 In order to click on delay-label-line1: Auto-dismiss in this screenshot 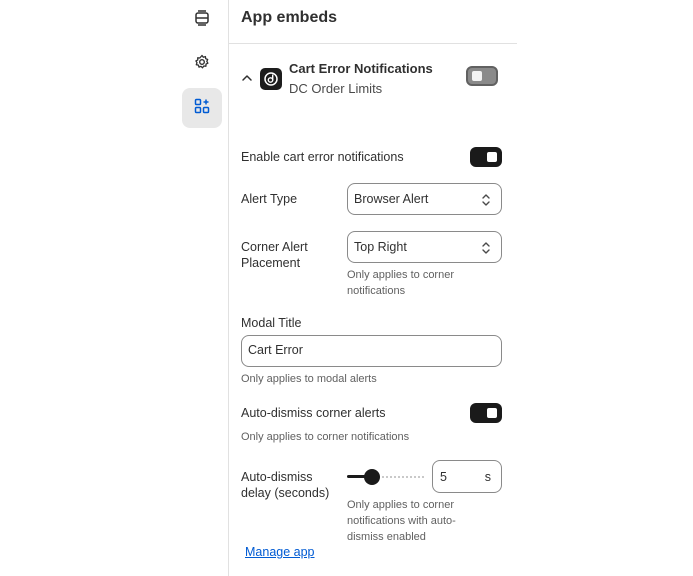, I will do `click(277, 477)`.